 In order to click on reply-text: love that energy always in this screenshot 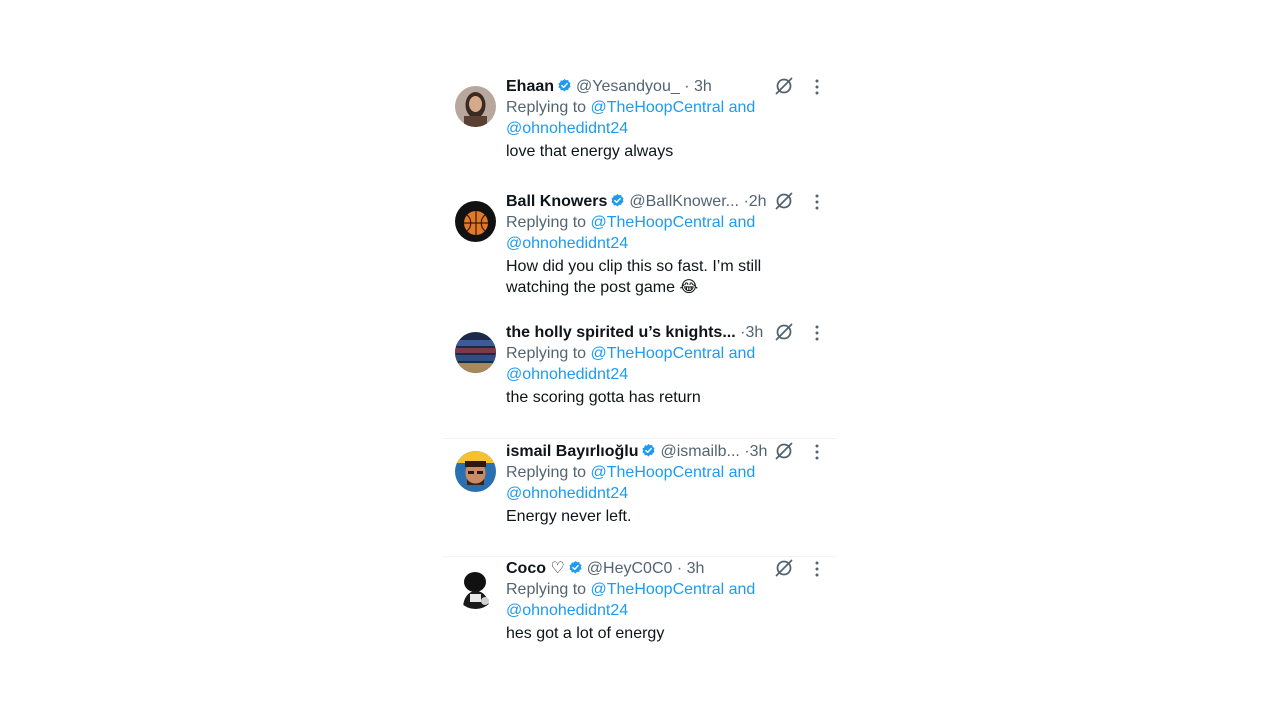, I will do `click(590, 151)`.